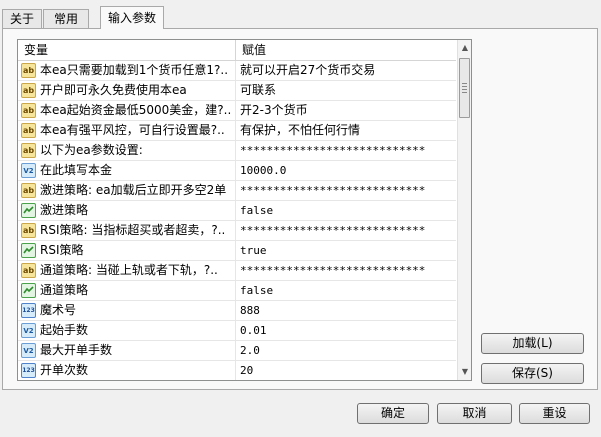 The width and height of the screenshot is (601, 437). Describe the element at coordinates (76, 170) in the screenshot. I see `parameter-name: 在此填写本金` at that location.